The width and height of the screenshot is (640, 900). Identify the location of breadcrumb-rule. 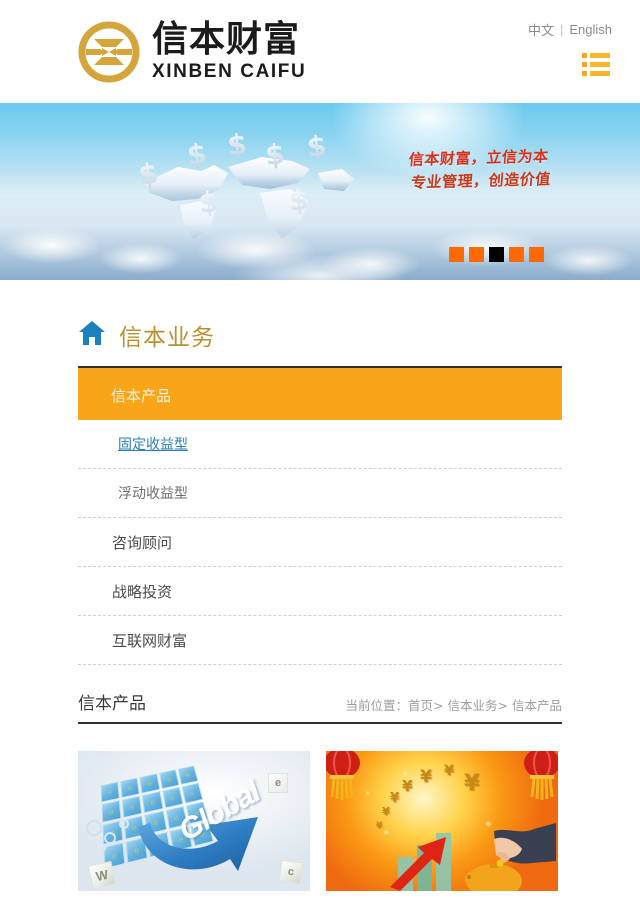
(320, 723).